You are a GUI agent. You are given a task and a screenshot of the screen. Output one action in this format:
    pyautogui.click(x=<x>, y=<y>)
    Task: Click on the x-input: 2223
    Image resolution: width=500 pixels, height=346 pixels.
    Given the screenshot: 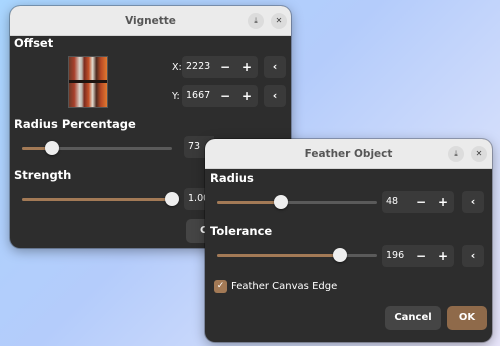 What is the action you would take?
    pyautogui.click(x=198, y=67)
    